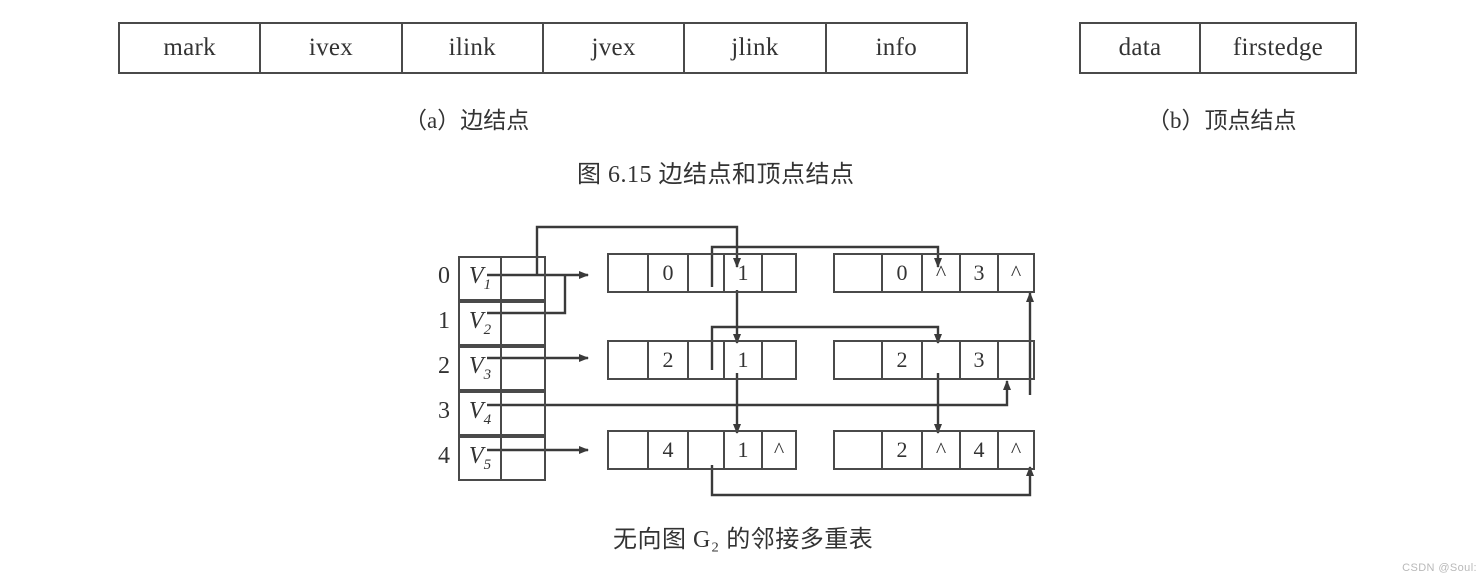 The image size is (1481, 579). I want to click on vertex-label-2: V3, so click(480, 368).